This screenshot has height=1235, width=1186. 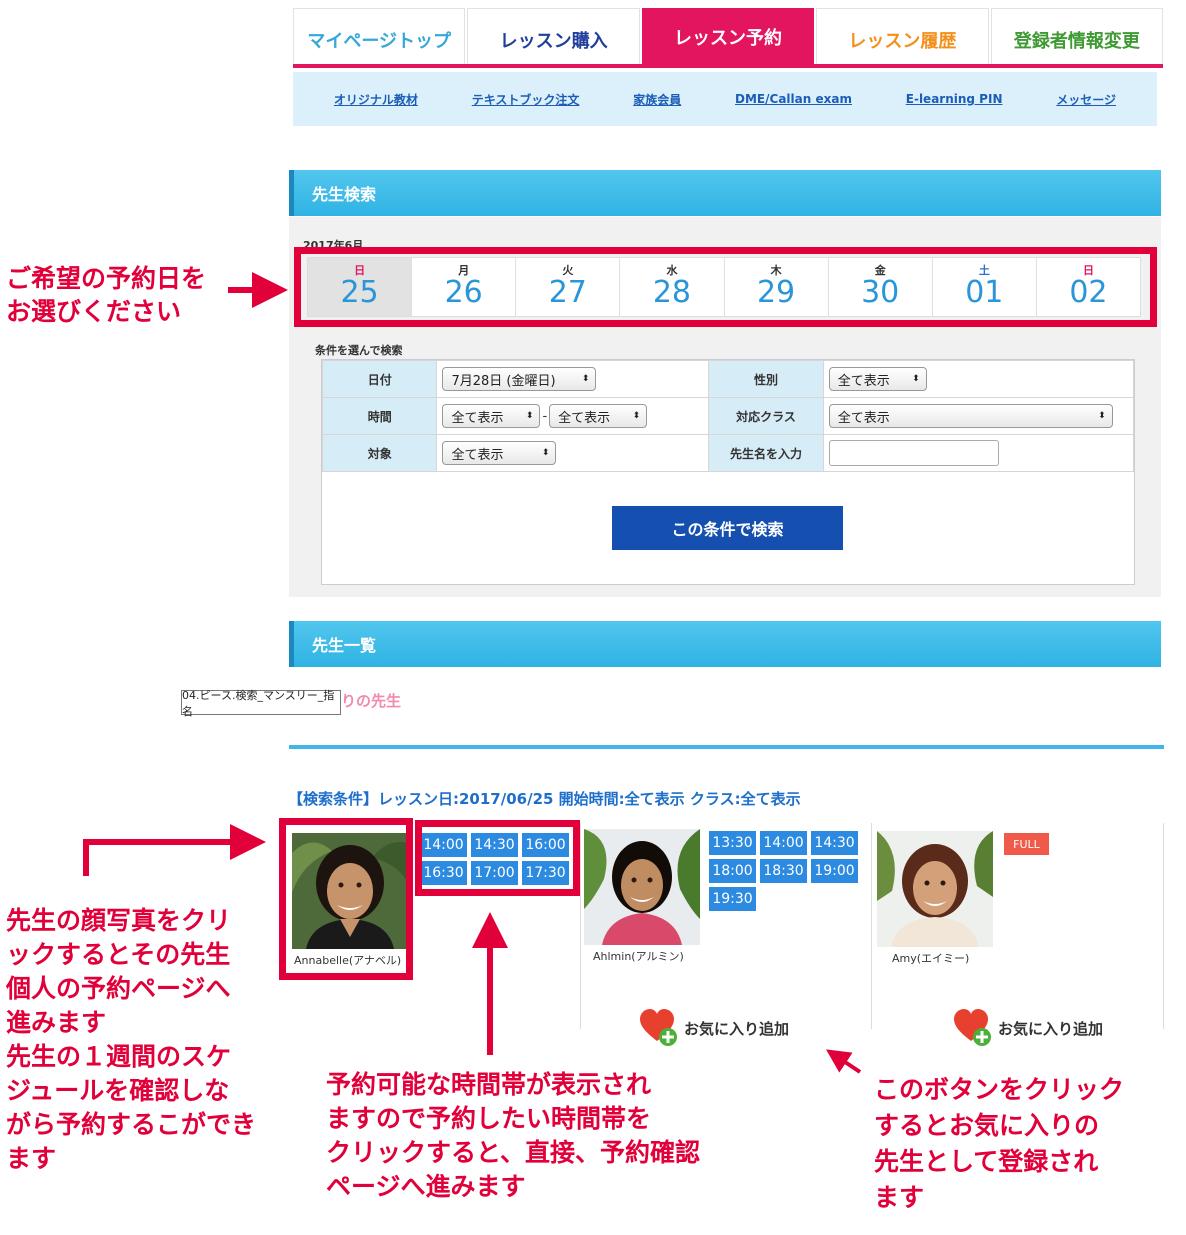 What do you see at coordinates (347, 960) in the screenshot?
I see `teacher-name-annabelle: Annabelle(アナベル)` at bounding box center [347, 960].